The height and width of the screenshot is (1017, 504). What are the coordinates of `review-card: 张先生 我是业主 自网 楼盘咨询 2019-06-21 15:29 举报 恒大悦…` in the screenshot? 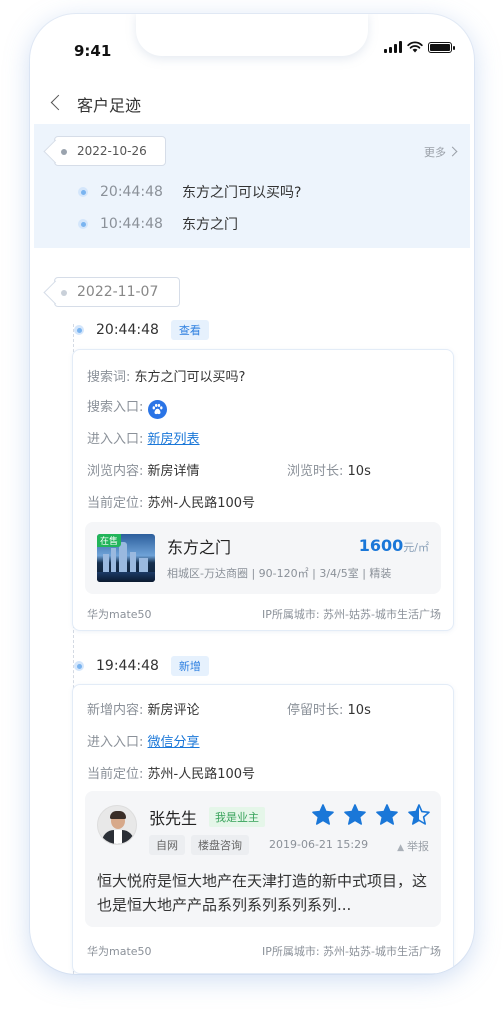 It's located at (263, 859).